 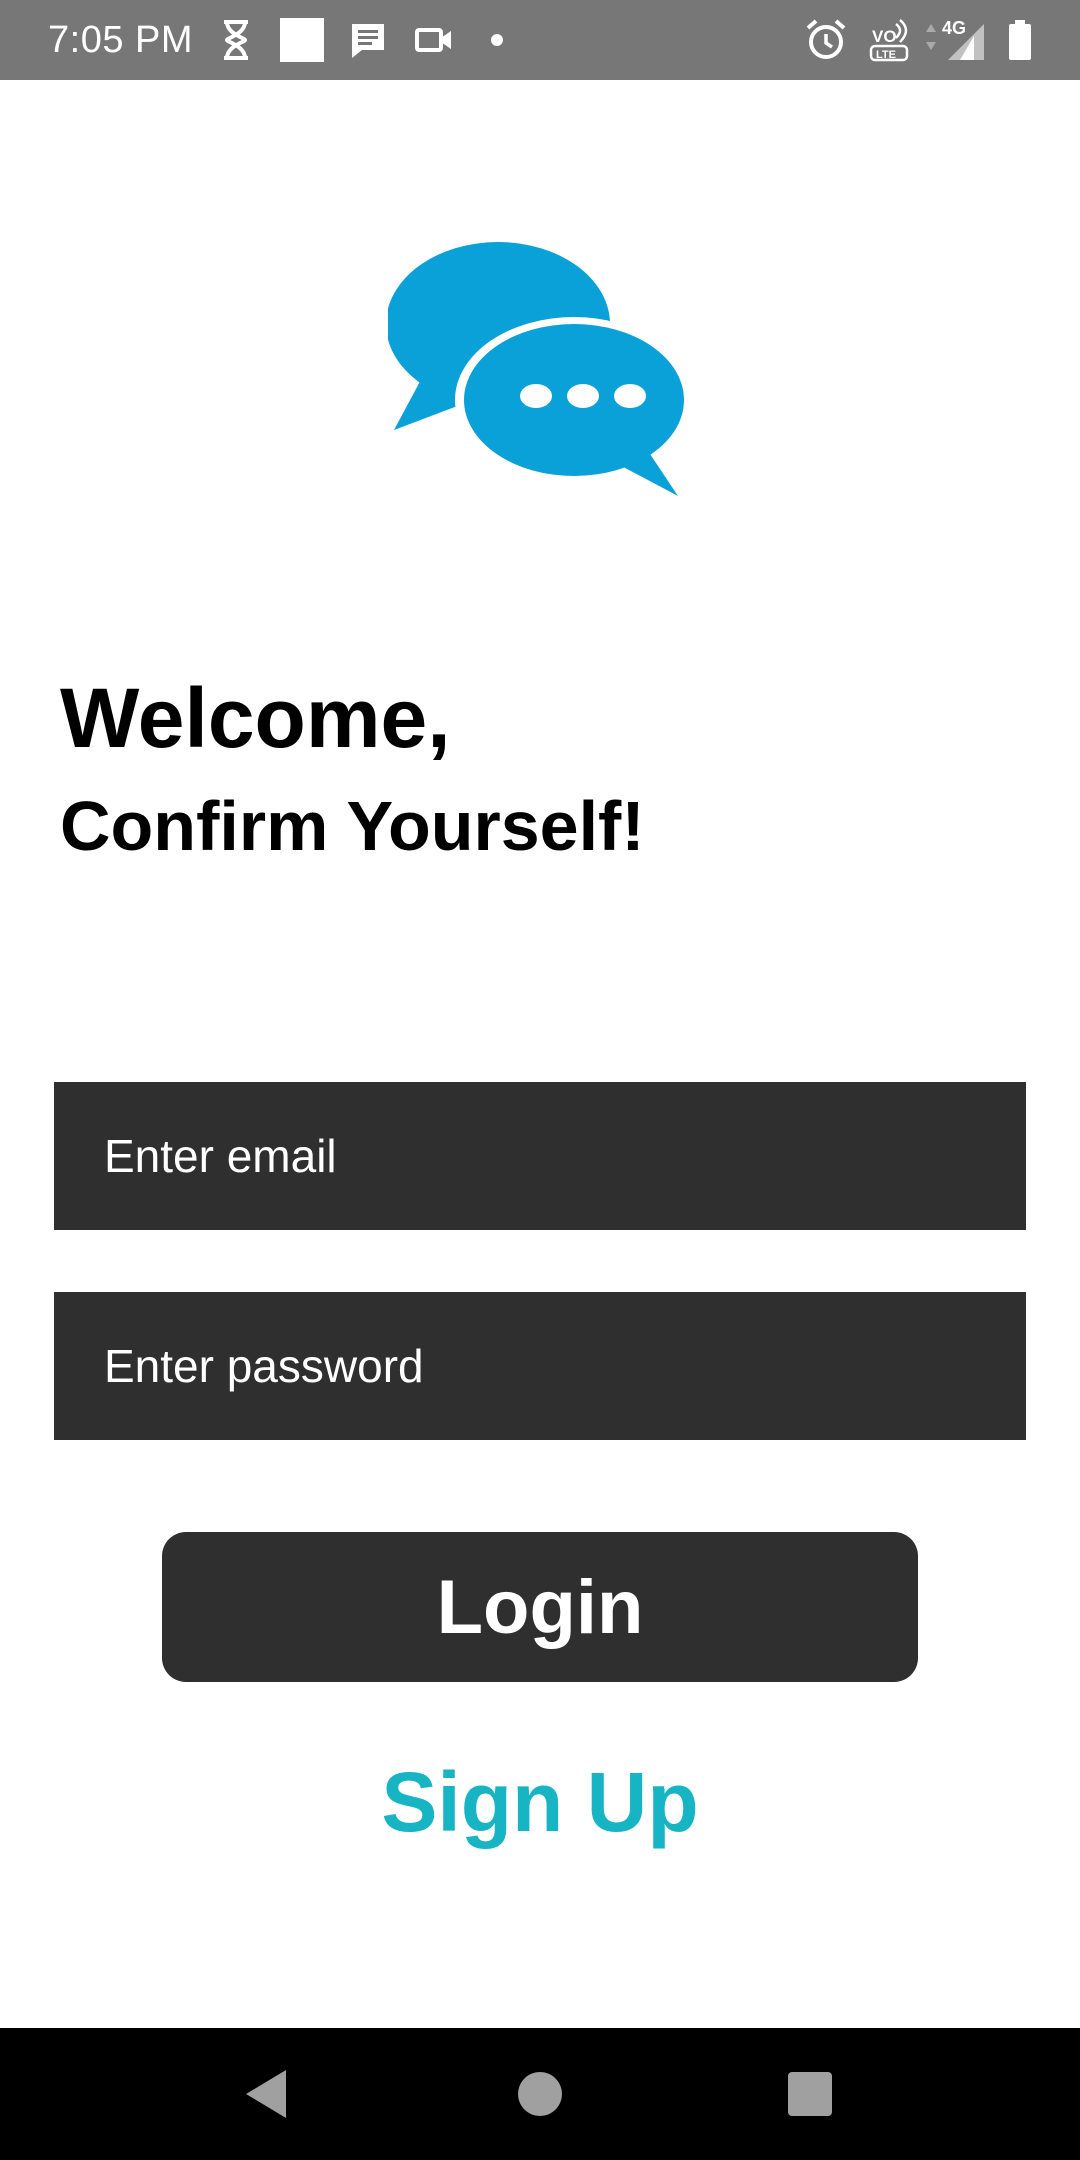 I want to click on message-icon, so click(x=368, y=41).